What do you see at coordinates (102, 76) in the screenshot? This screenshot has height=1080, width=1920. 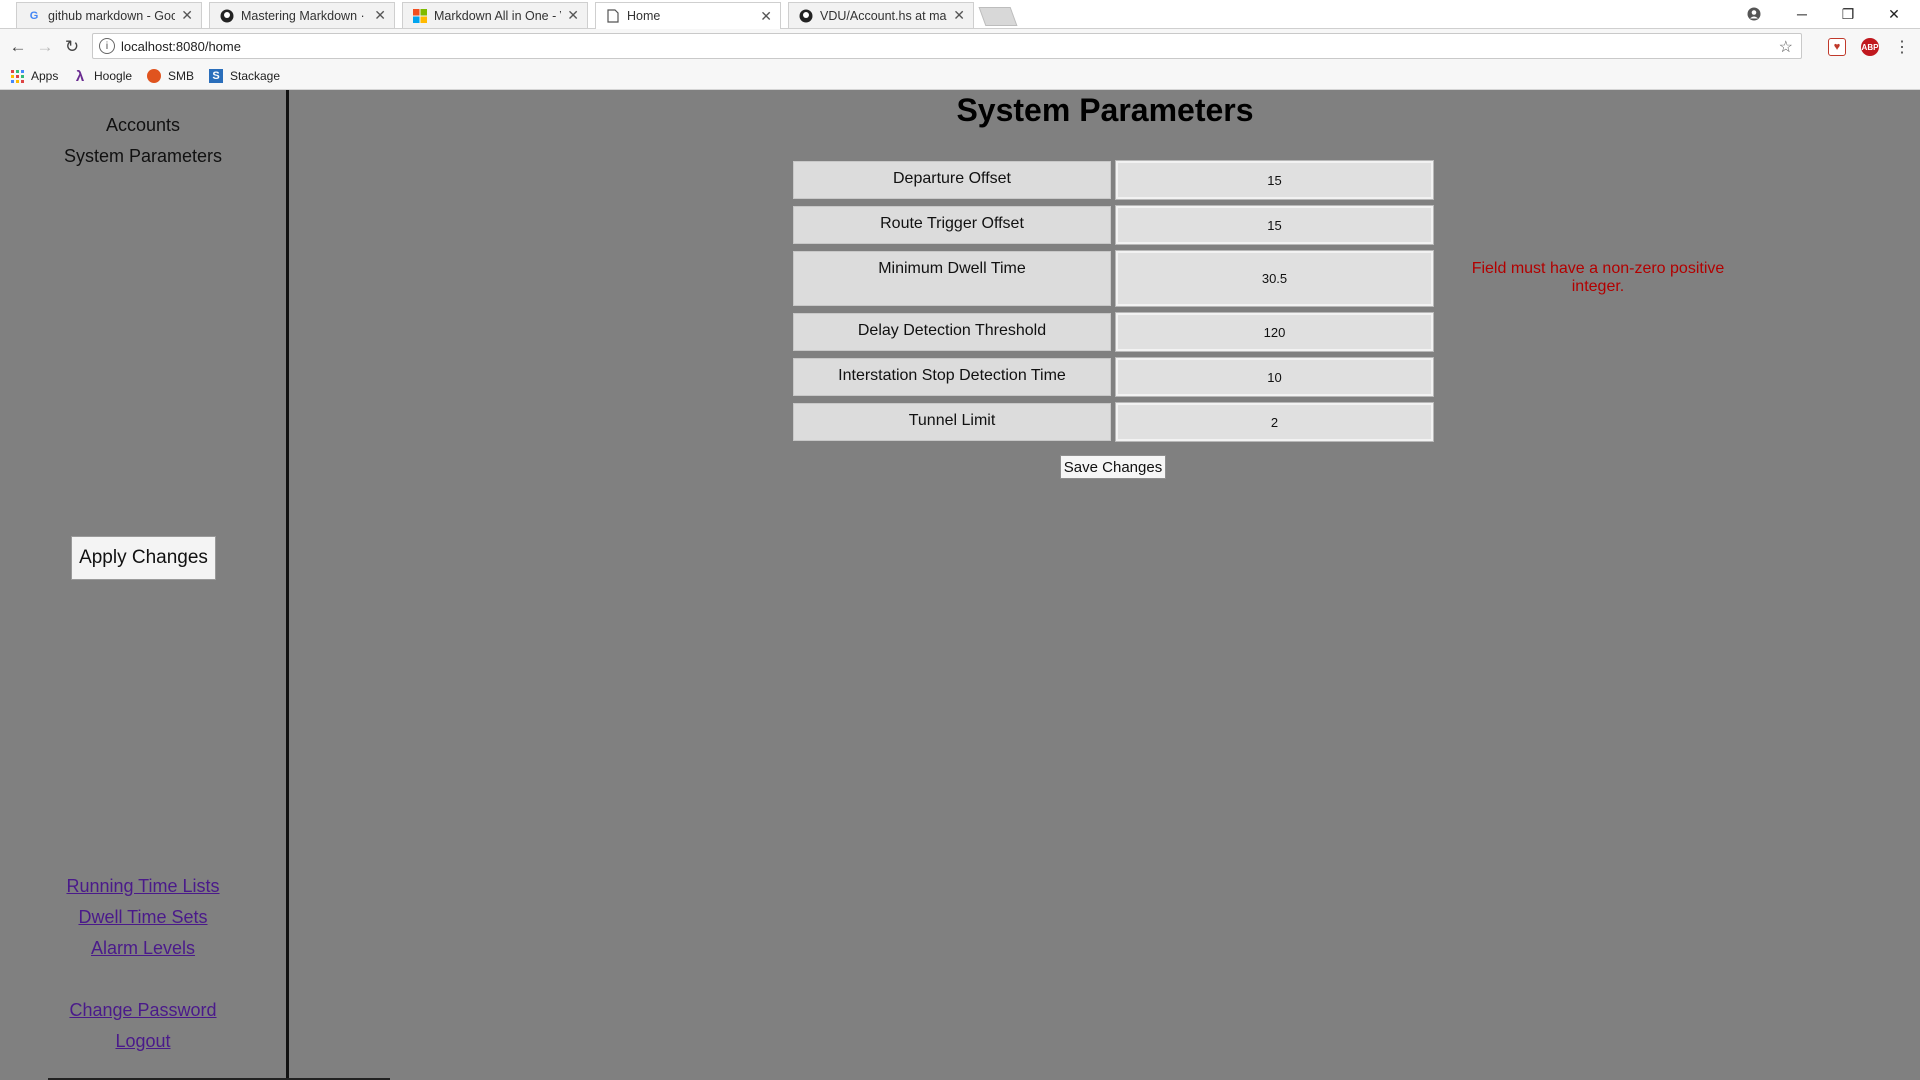 I see `bookmark-hoogle: λ Hoogle` at bounding box center [102, 76].